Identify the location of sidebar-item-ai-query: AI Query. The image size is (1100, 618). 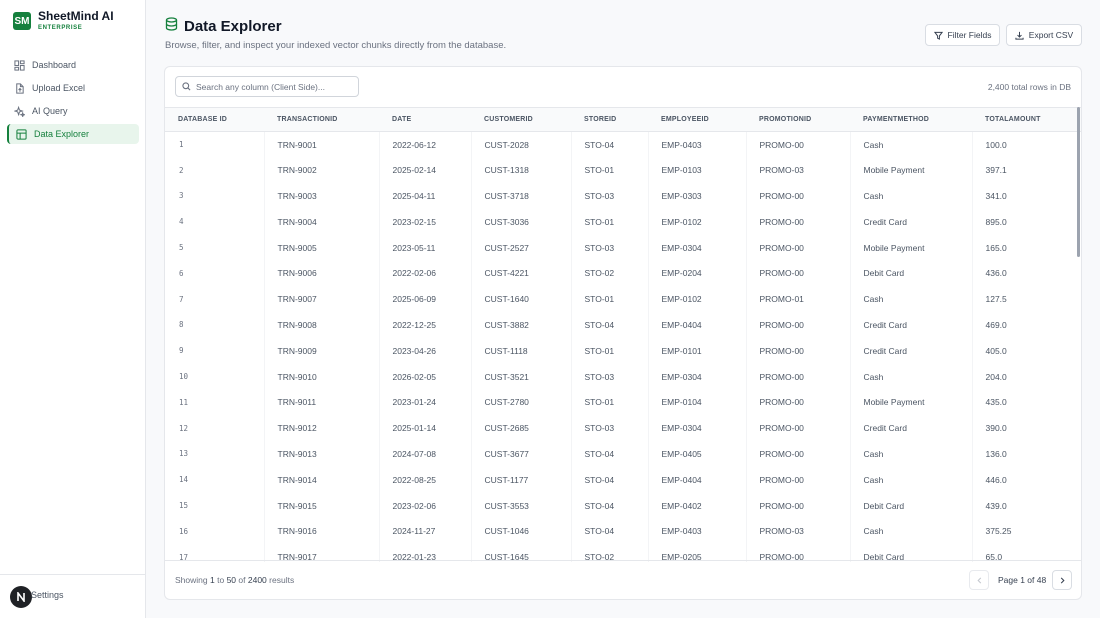
(73, 111).